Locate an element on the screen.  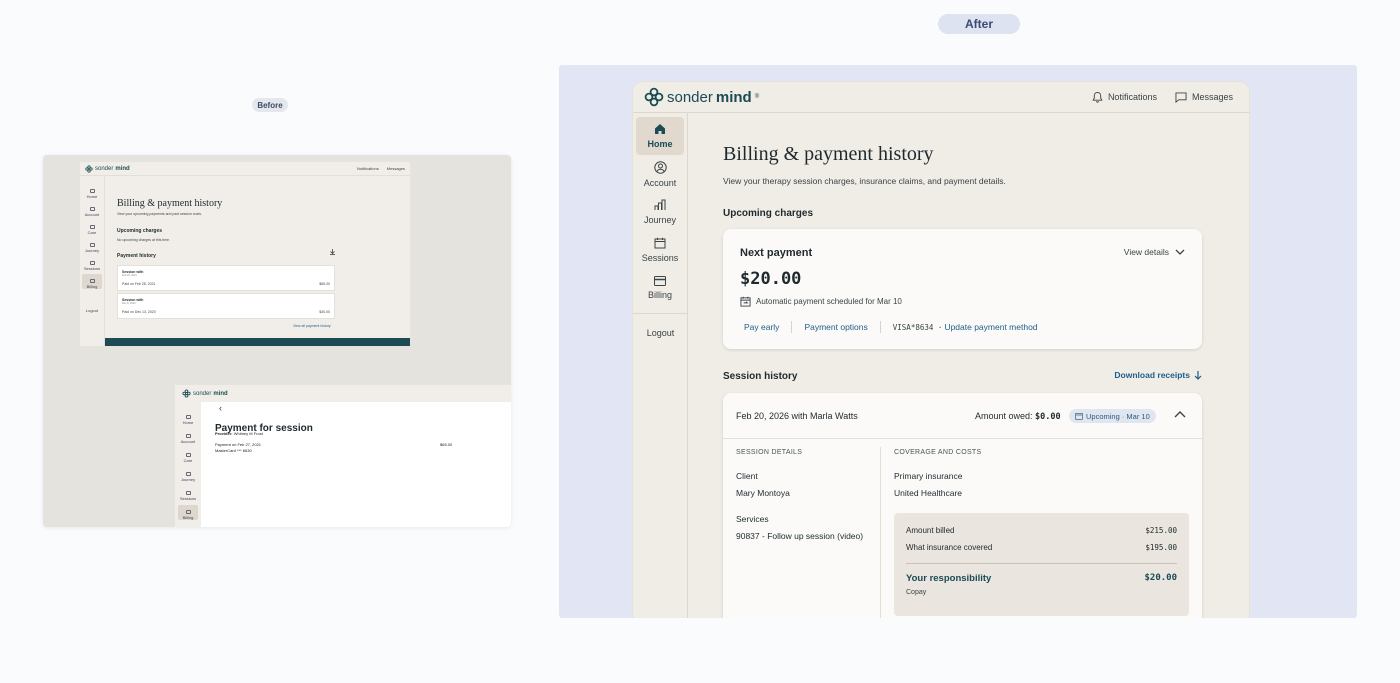
card-icon is located at coordinates (188, 512).